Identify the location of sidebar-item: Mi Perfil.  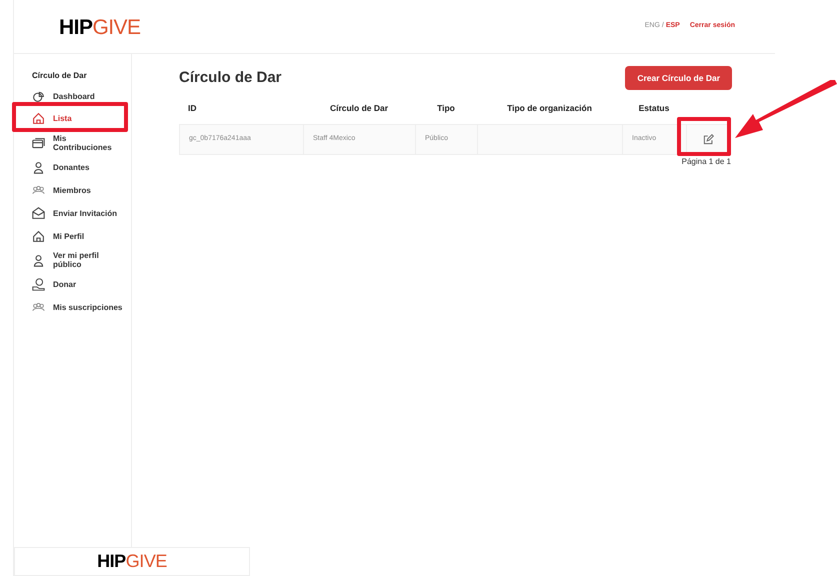
(81, 236).